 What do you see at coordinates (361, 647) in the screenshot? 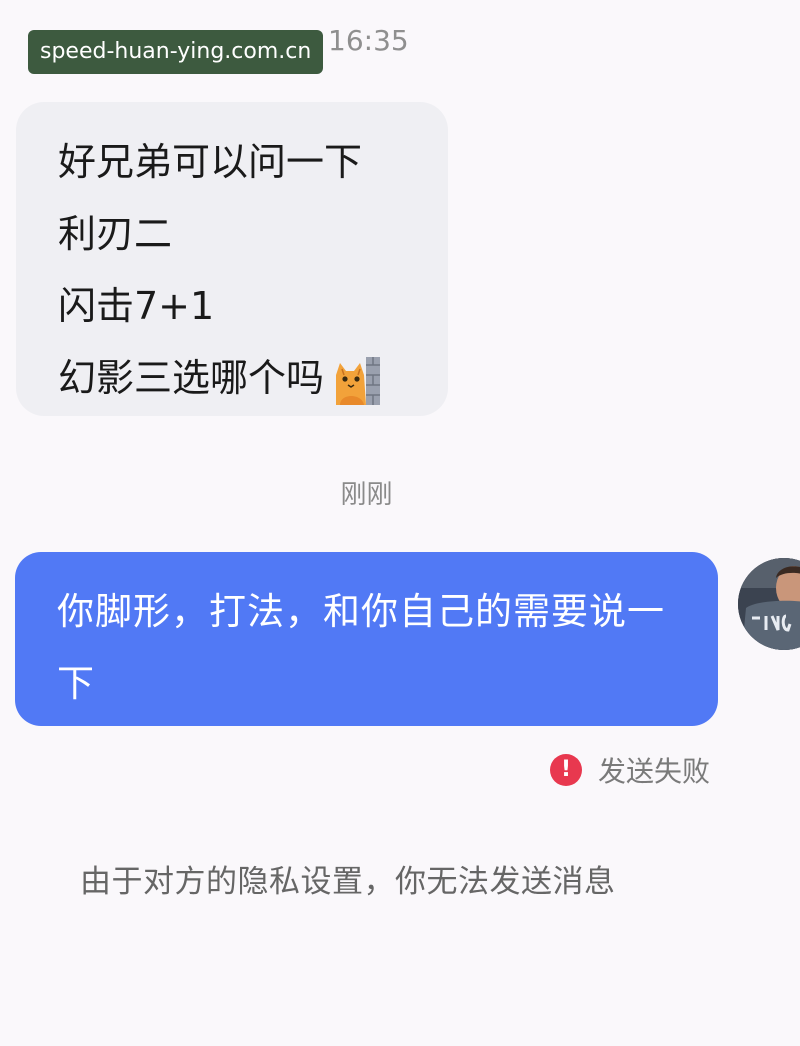
I see `outgoing-message-text: 你脚形，打法，和你自己的需要说一下` at bounding box center [361, 647].